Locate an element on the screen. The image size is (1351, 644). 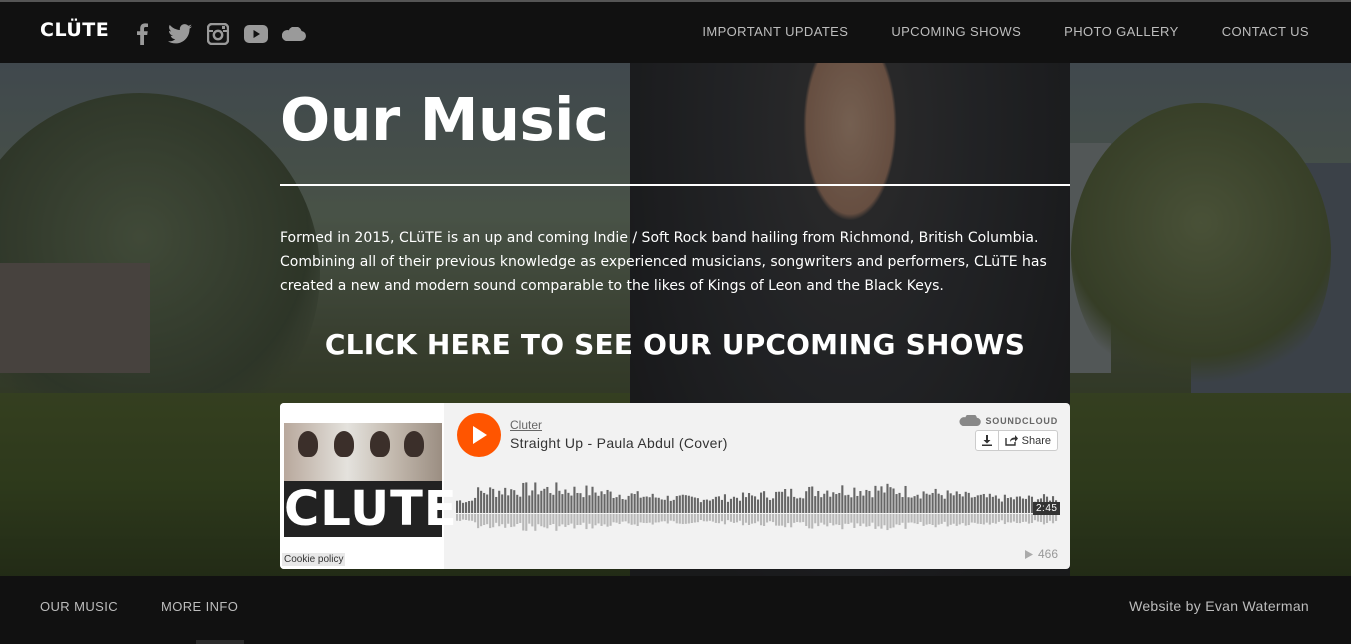
soundcloud-logo: SOUNDCLOUD is located at coordinates (1009, 420).